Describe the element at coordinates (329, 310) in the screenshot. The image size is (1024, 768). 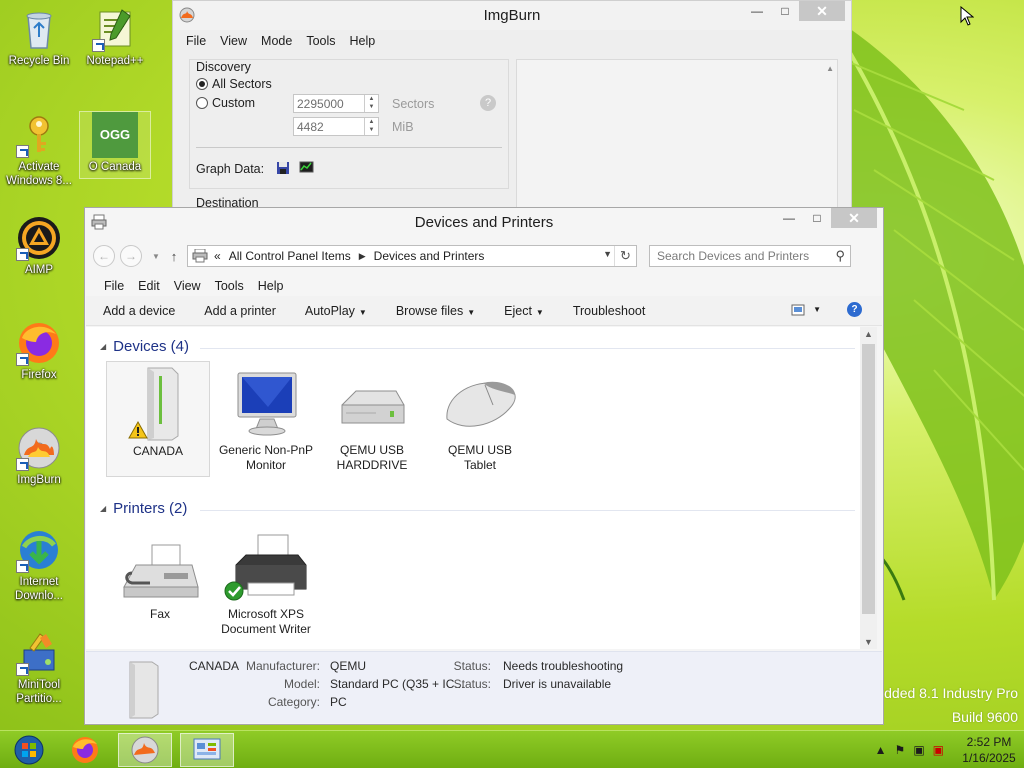
I see `autoplay-label: AutoPlay` at that location.